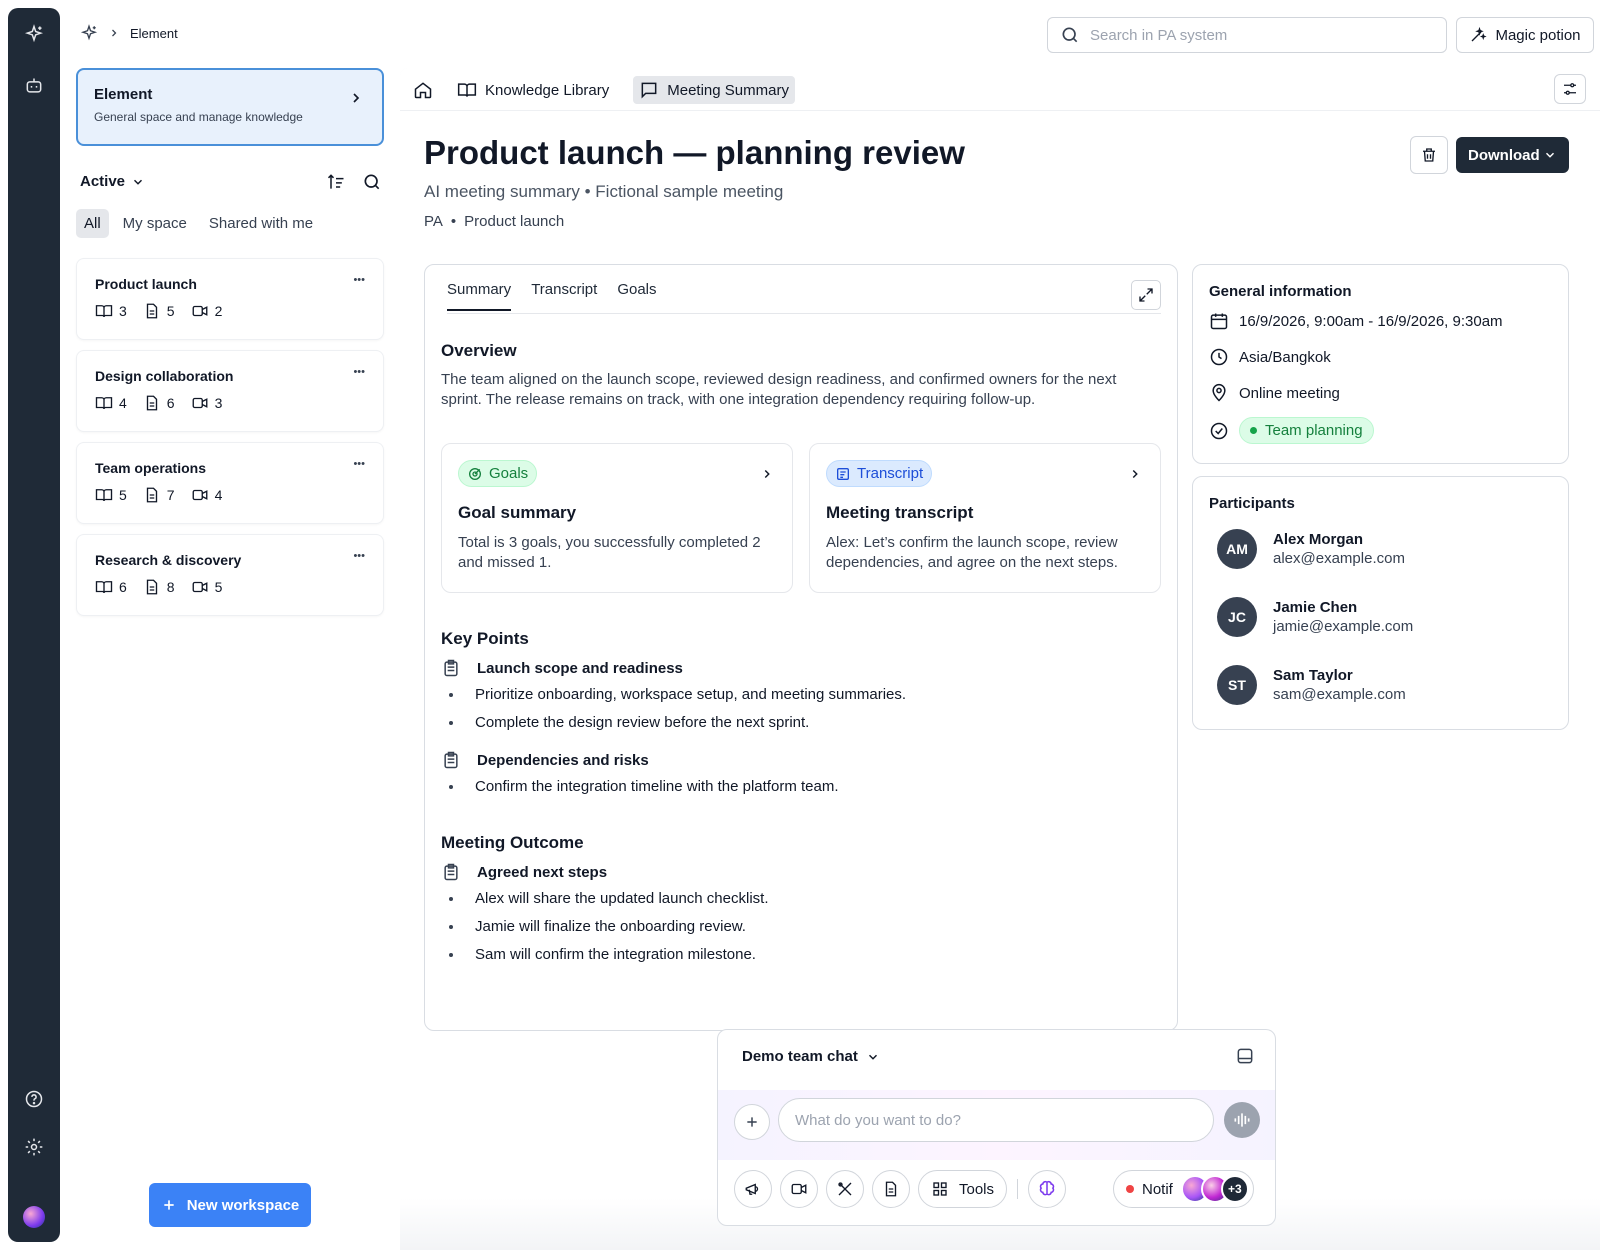 The width and height of the screenshot is (1600, 1250). Describe the element at coordinates (563, 760) in the screenshot. I see `key-point-heading-label: Dependencies and risks` at that location.